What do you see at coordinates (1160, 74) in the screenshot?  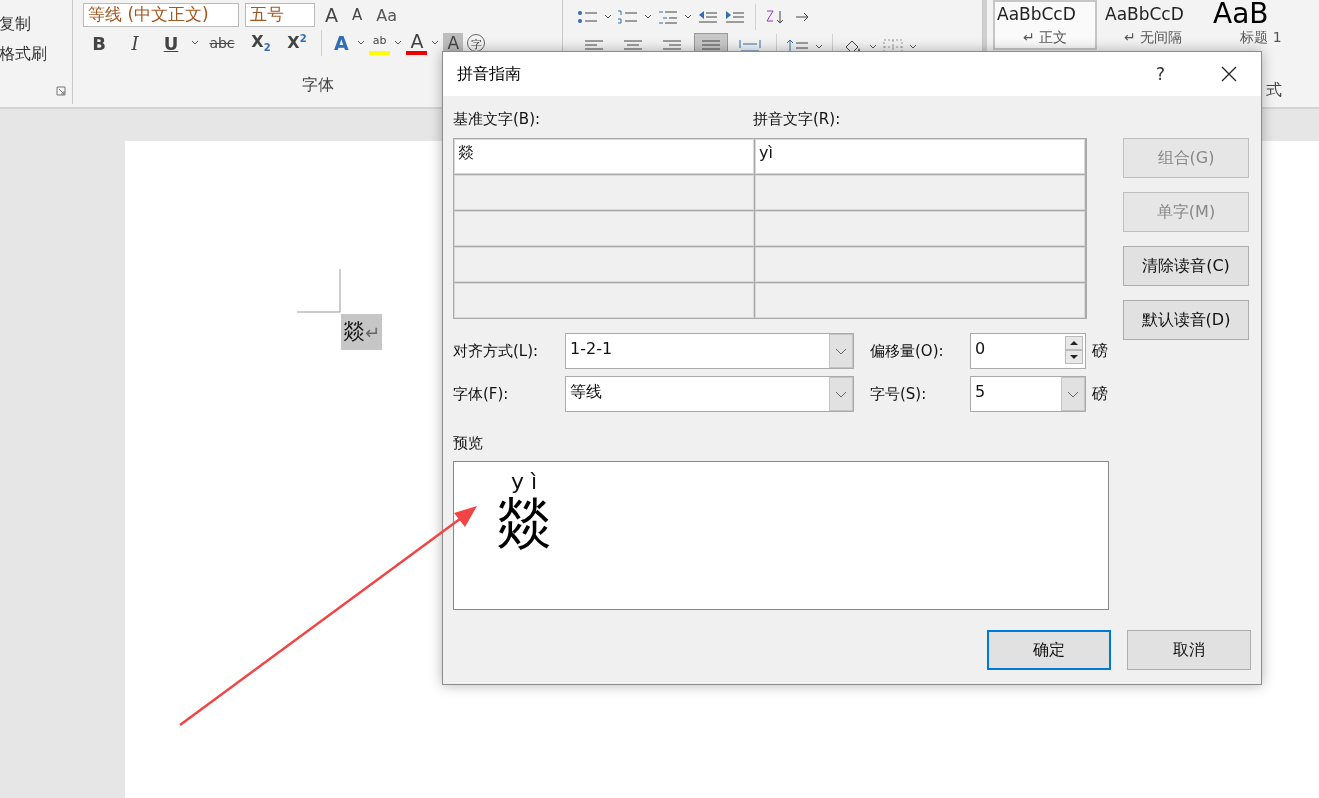 I see `help-button: ?` at bounding box center [1160, 74].